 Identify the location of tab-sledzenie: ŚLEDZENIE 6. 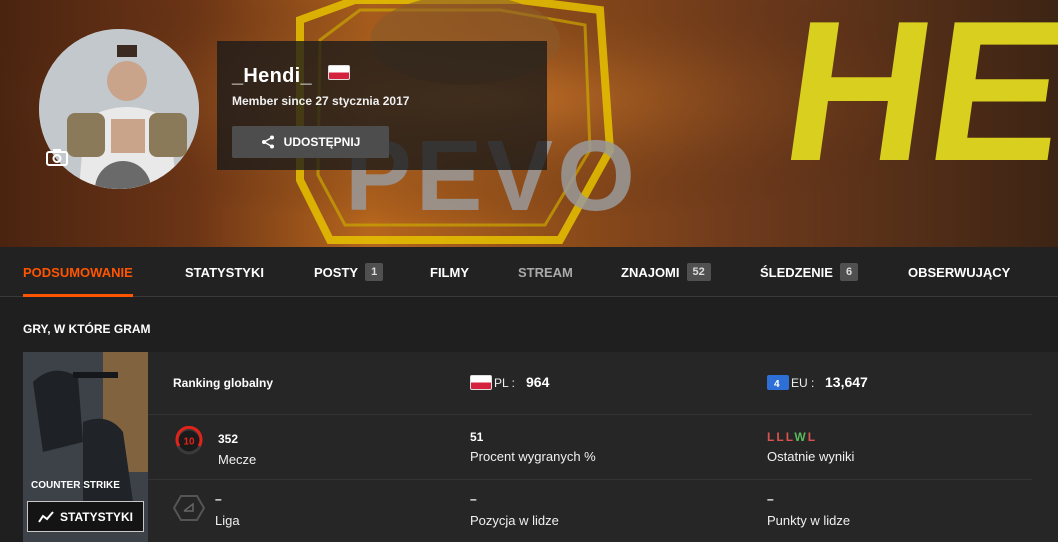
(809, 272).